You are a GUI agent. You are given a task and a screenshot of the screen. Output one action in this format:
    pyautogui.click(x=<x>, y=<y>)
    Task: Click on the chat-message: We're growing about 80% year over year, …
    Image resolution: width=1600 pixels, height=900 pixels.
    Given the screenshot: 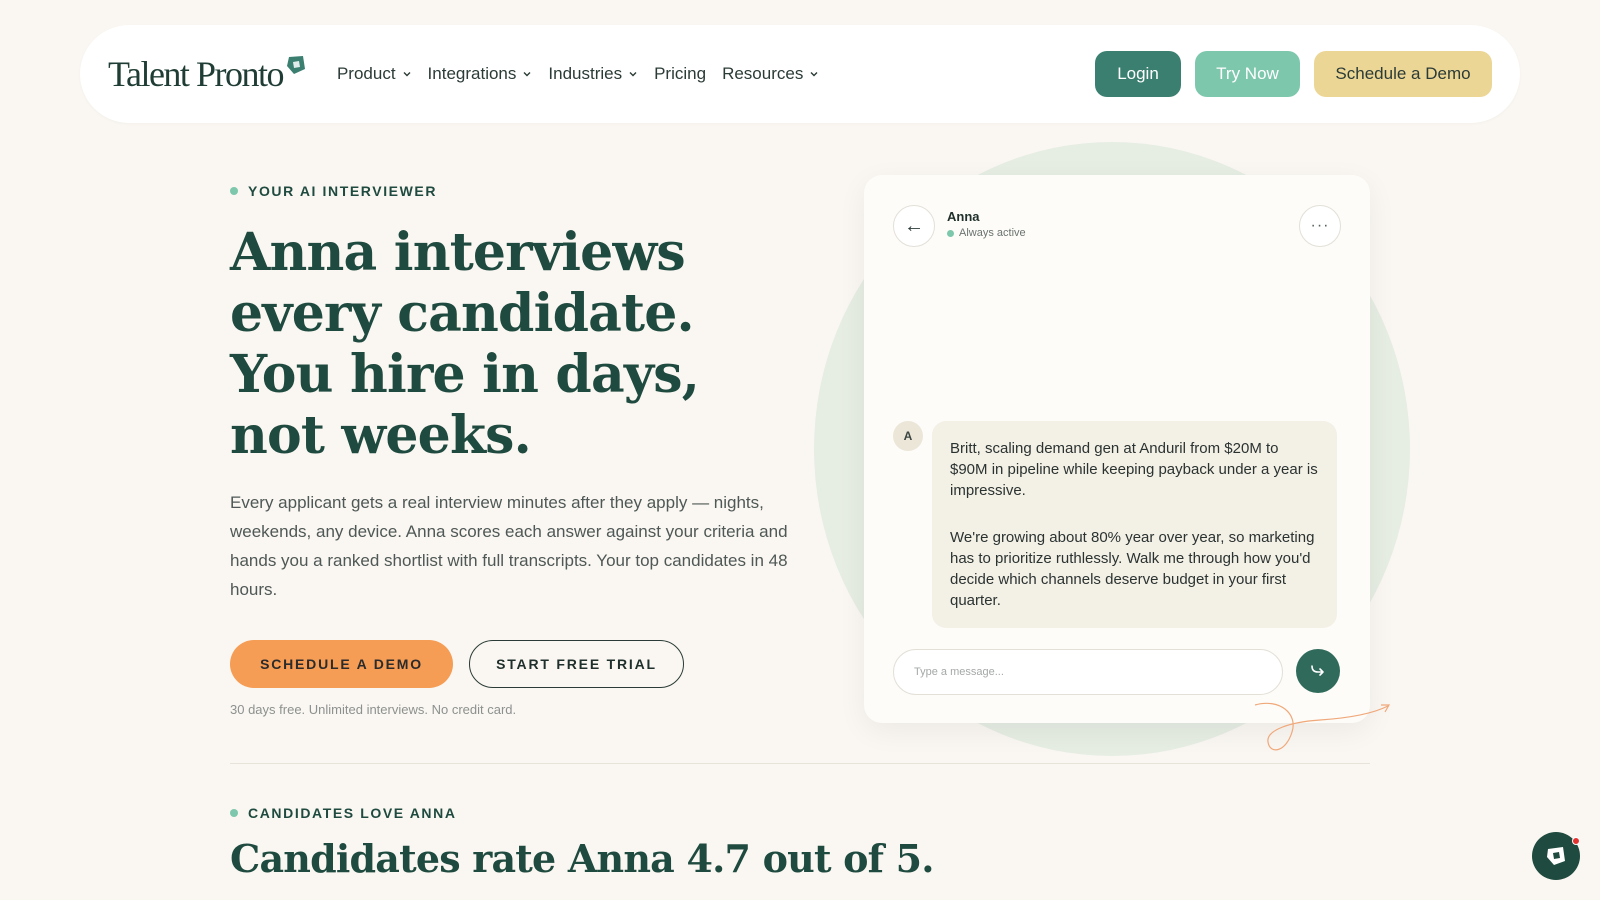 What is the action you would take?
    pyautogui.click(x=1132, y=569)
    